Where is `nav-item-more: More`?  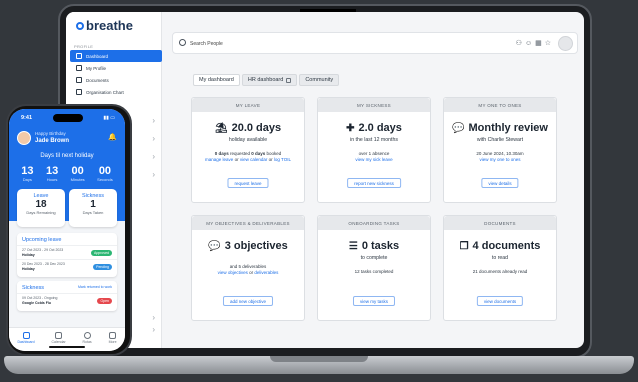
nav-item-more: More is located at coordinates (113, 341).